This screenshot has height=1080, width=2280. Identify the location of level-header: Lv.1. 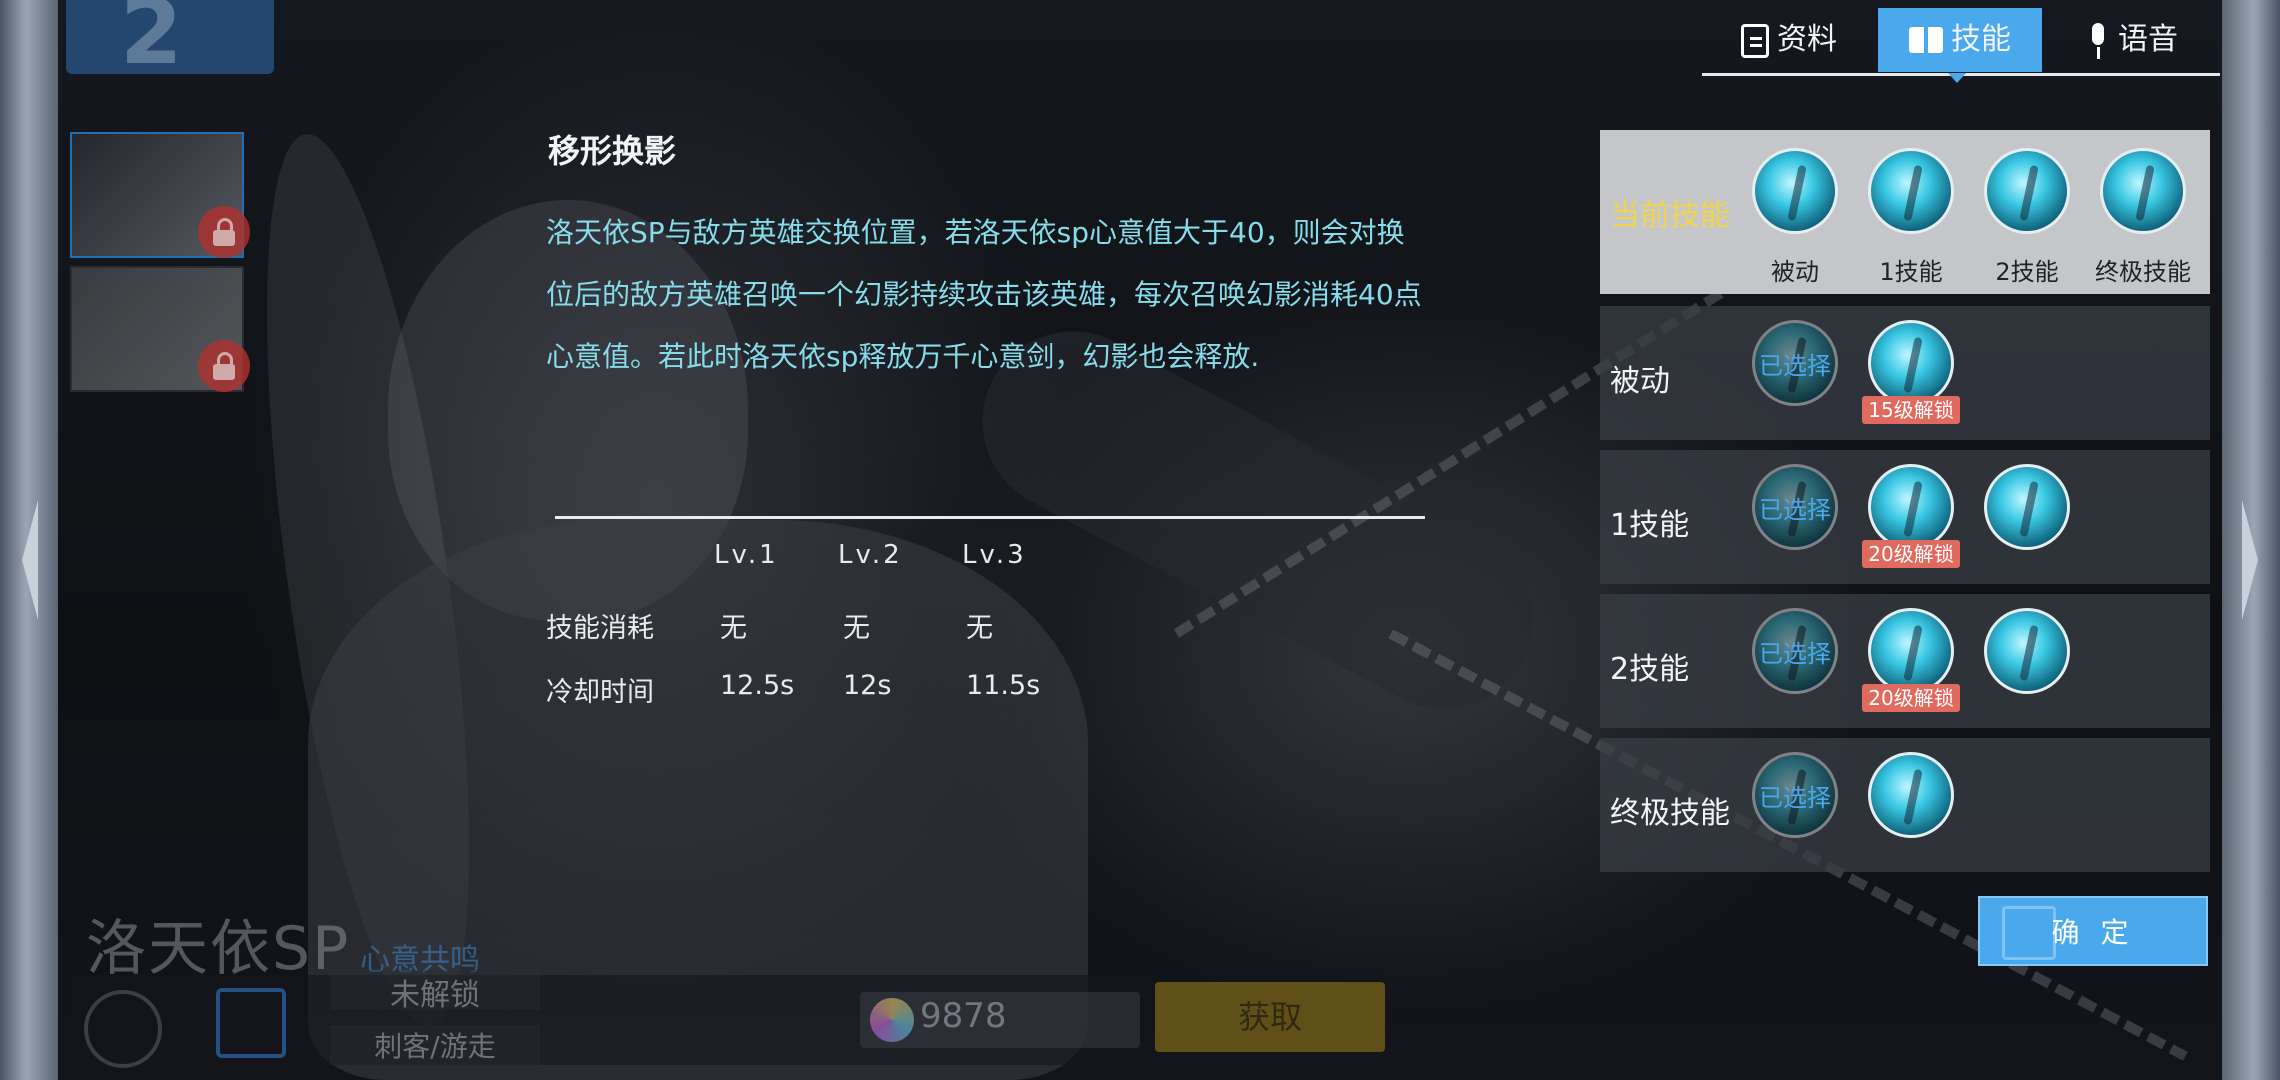
(746, 555).